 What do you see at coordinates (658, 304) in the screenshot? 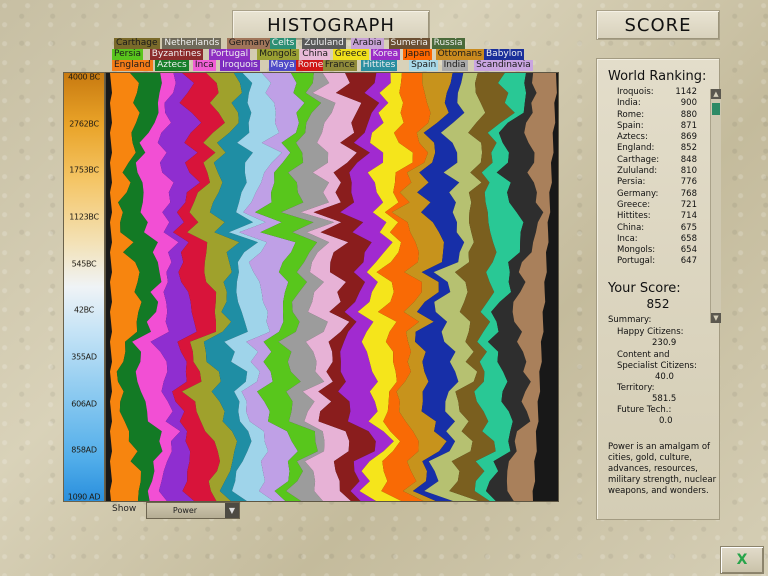
I see `your-score-value: 852` at bounding box center [658, 304].